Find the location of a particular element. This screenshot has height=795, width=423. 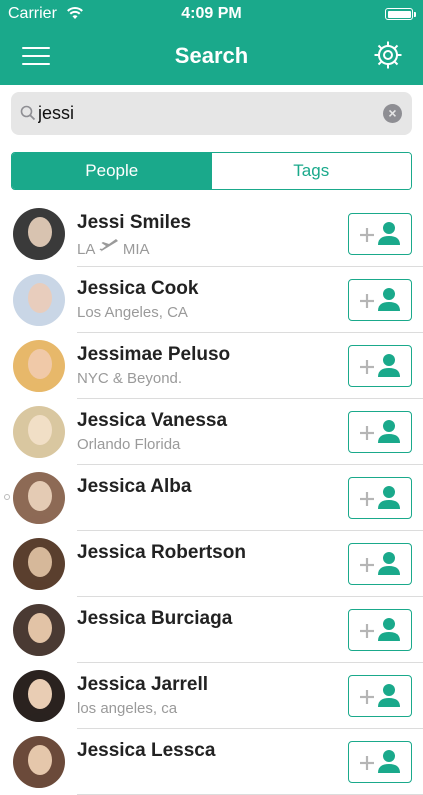

person-name: Jessica Jarrell is located at coordinates (142, 685).